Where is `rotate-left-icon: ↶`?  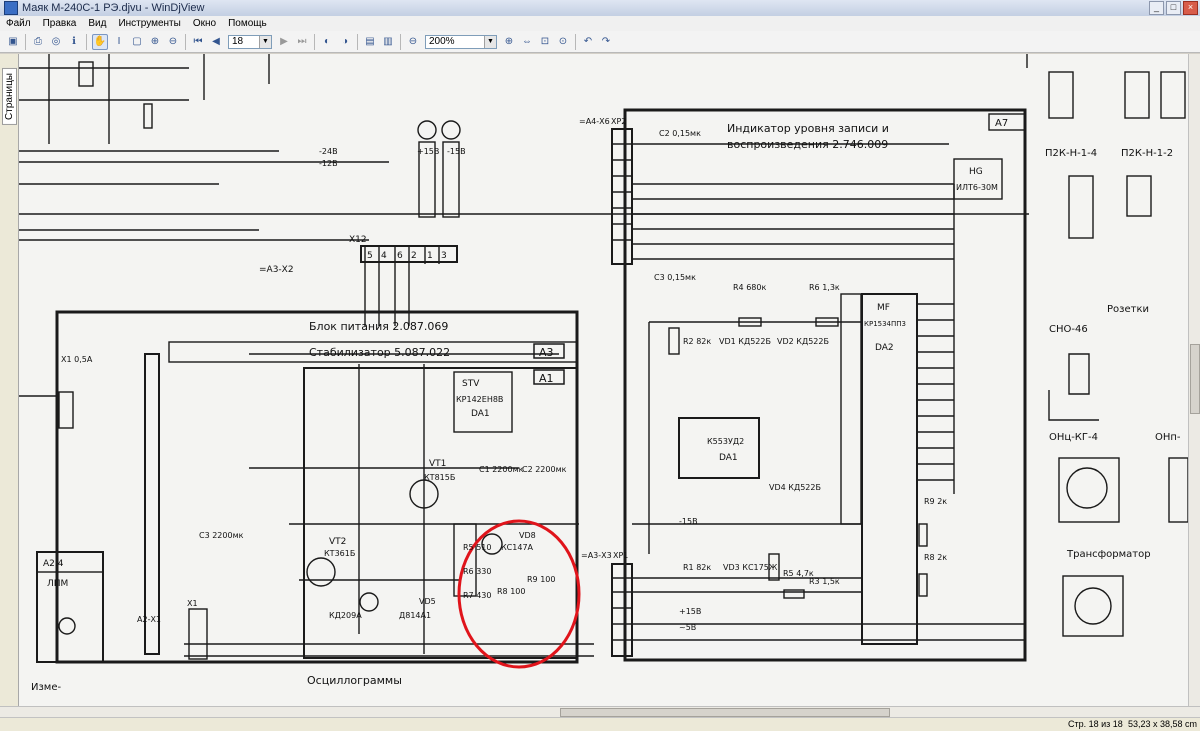
rotate-left-icon: ↶ is located at coordinates (588, 42).